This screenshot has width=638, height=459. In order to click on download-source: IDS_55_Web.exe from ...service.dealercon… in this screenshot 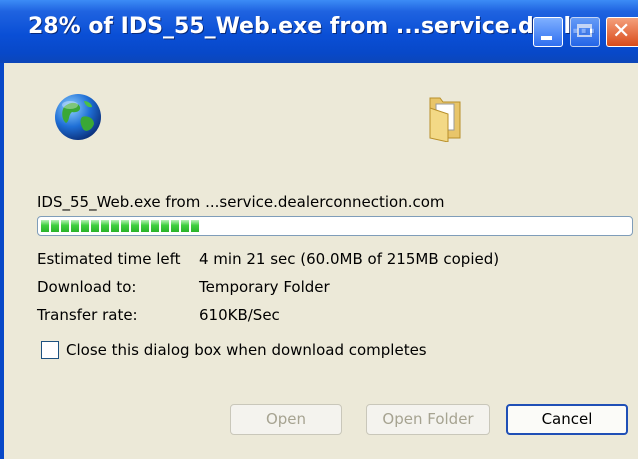, I will do `click(241, 202)`.